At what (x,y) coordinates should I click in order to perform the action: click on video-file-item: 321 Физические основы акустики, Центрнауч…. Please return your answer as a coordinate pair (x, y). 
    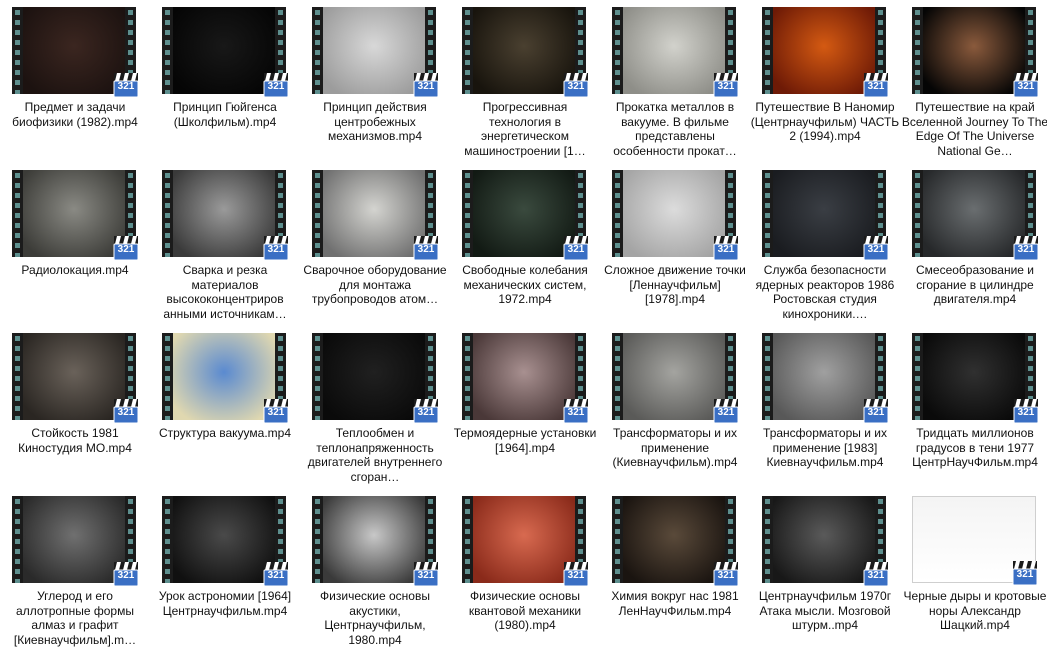
    Looking at the image, I should click on (375, 569).